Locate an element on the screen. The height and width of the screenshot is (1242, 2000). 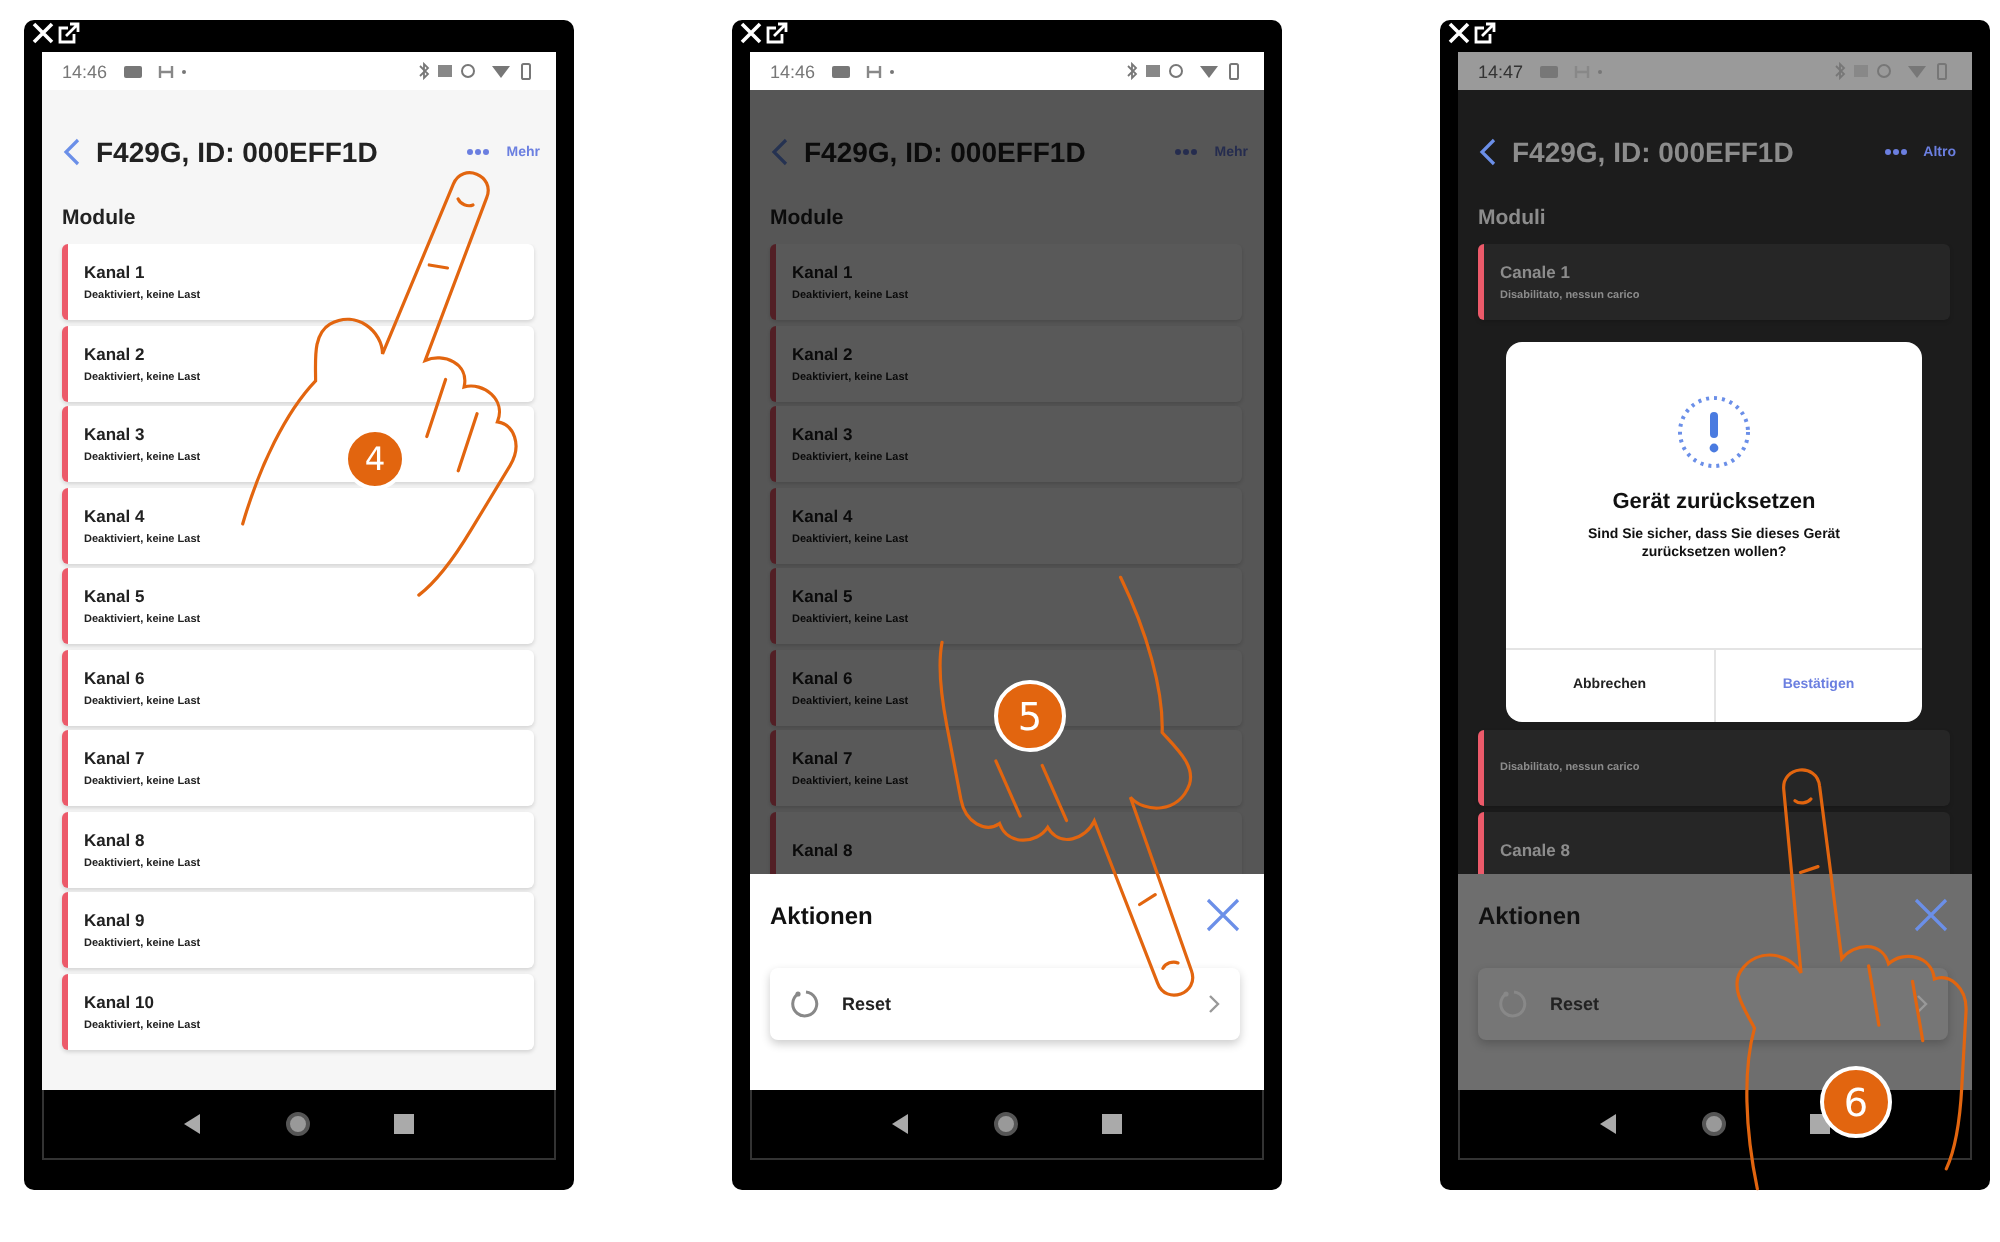
dialog-title: Gerät zurücksetzen is located at coordinates (1714, 501).